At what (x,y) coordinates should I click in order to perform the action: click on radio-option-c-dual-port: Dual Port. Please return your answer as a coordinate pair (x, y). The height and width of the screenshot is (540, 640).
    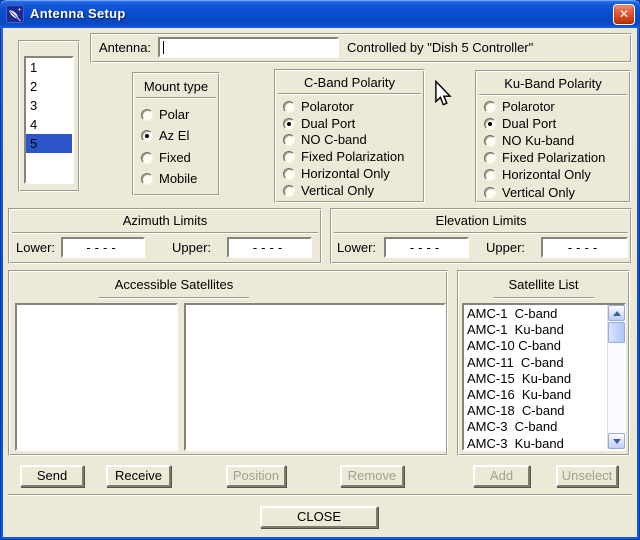
    Looking at the image, I should click on (319, 123).